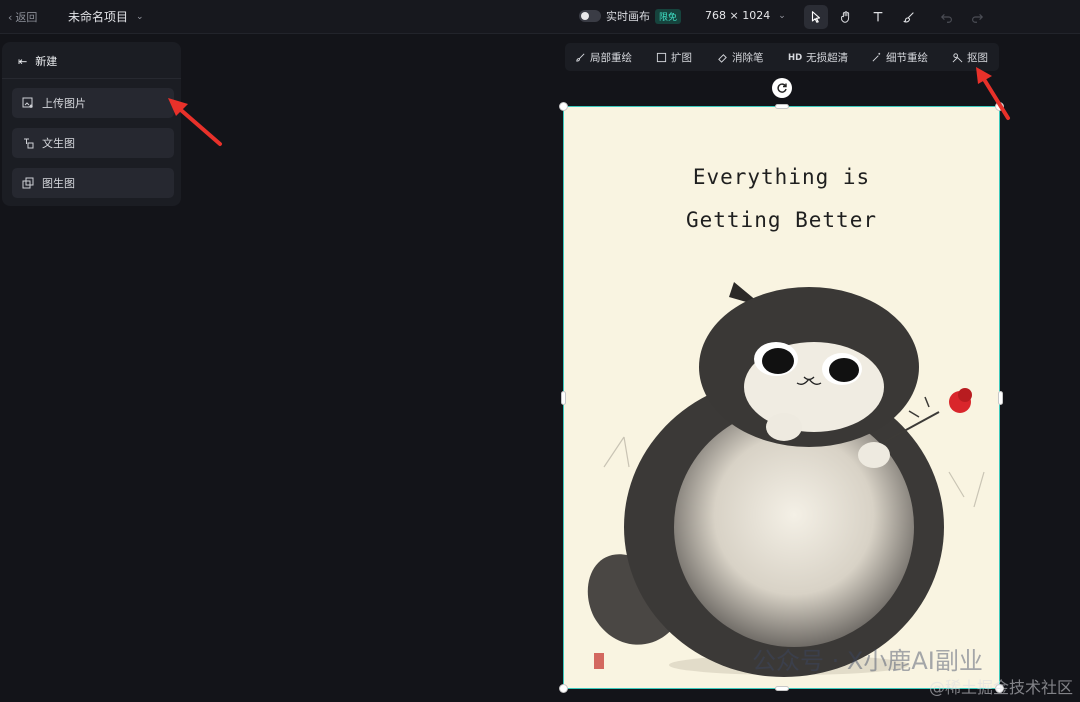  Describe the element at coordinates (993, 93) in the screenshot. I see `red-arrow-cutout` at that location.